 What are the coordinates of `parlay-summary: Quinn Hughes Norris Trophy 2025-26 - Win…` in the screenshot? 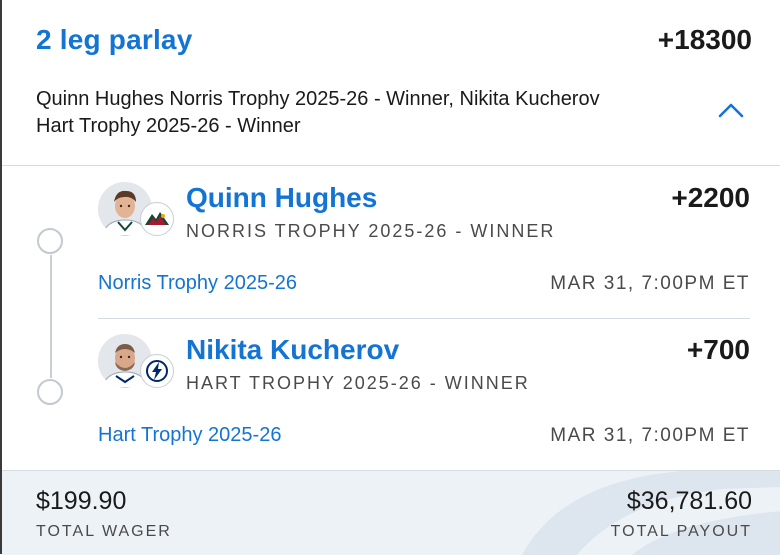 It's located at (318, 112).